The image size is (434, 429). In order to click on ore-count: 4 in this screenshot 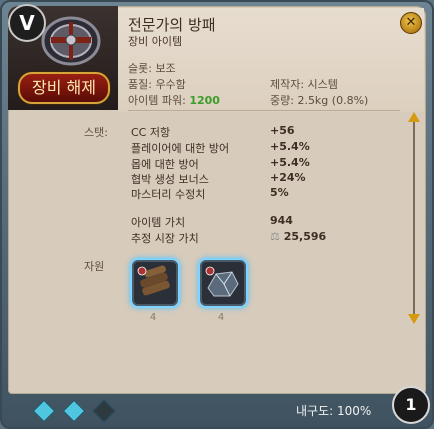, I will do `click(221, 317)`.